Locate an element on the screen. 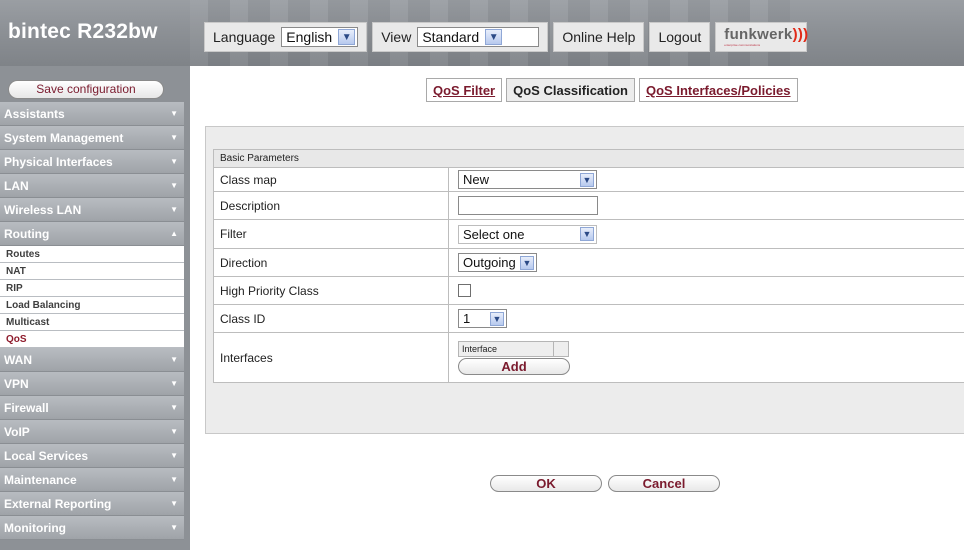 The height and width of the screenshot is (550, 964). cancel-button: Cancel is located at coordinates (664, 483).